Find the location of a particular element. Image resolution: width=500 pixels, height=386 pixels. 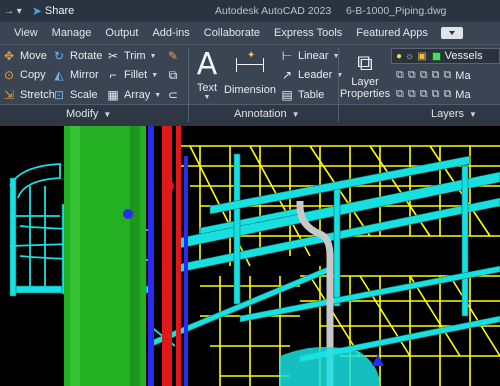

text-dropdown-icon: ▼ is located at coordinates (207, 97).